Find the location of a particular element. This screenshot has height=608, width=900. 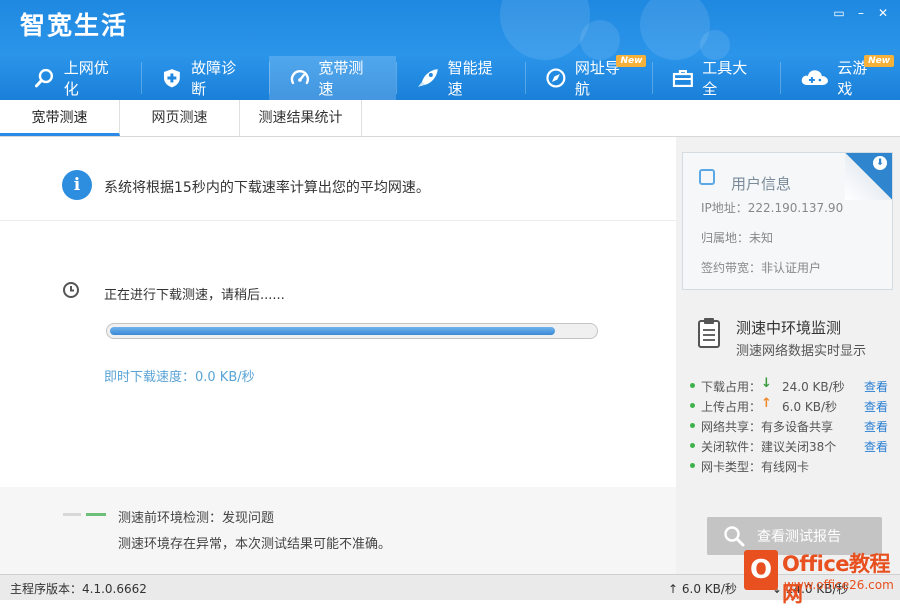

monitor-value: 24.0 KB/秒 is located at coordinates (813, 387).